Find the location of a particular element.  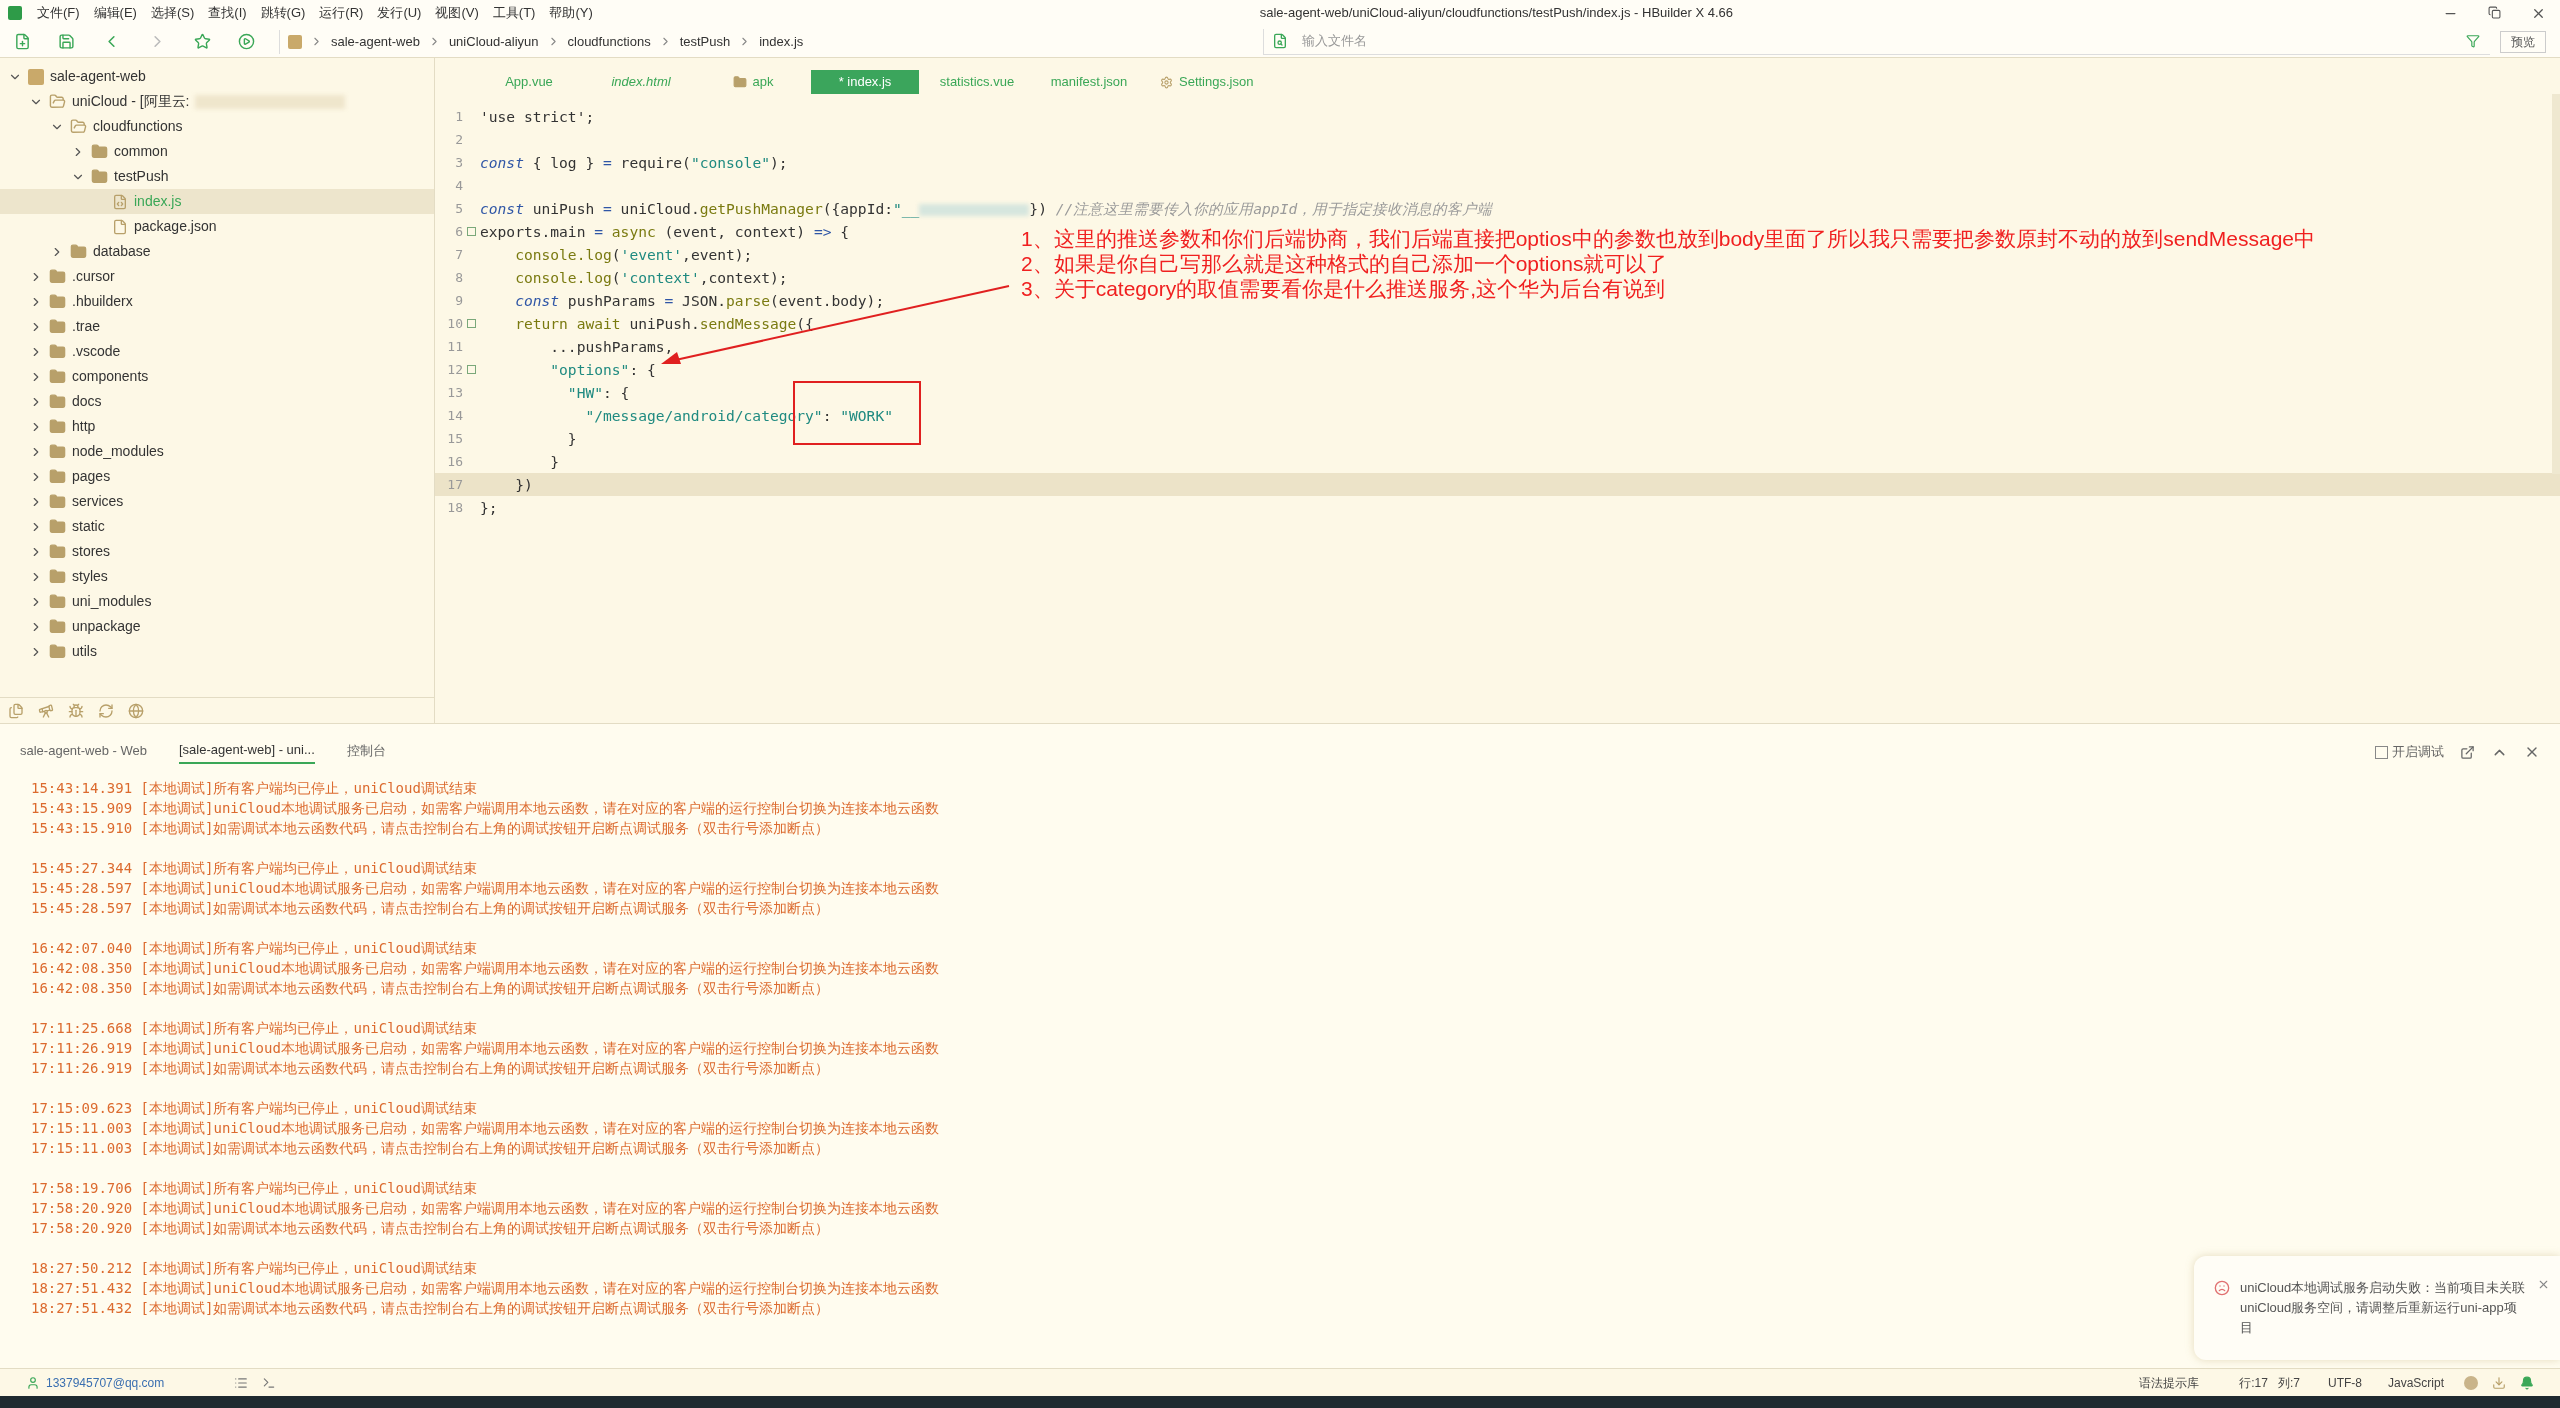

log-line: 17:15:11.003 [本地调试]uniCloud本地调试服务已启动，如需客户端调用本地云函数，请在对应的客户端的运行控制台切换为连接本地云函数 is located at coordinates (485, 1128).